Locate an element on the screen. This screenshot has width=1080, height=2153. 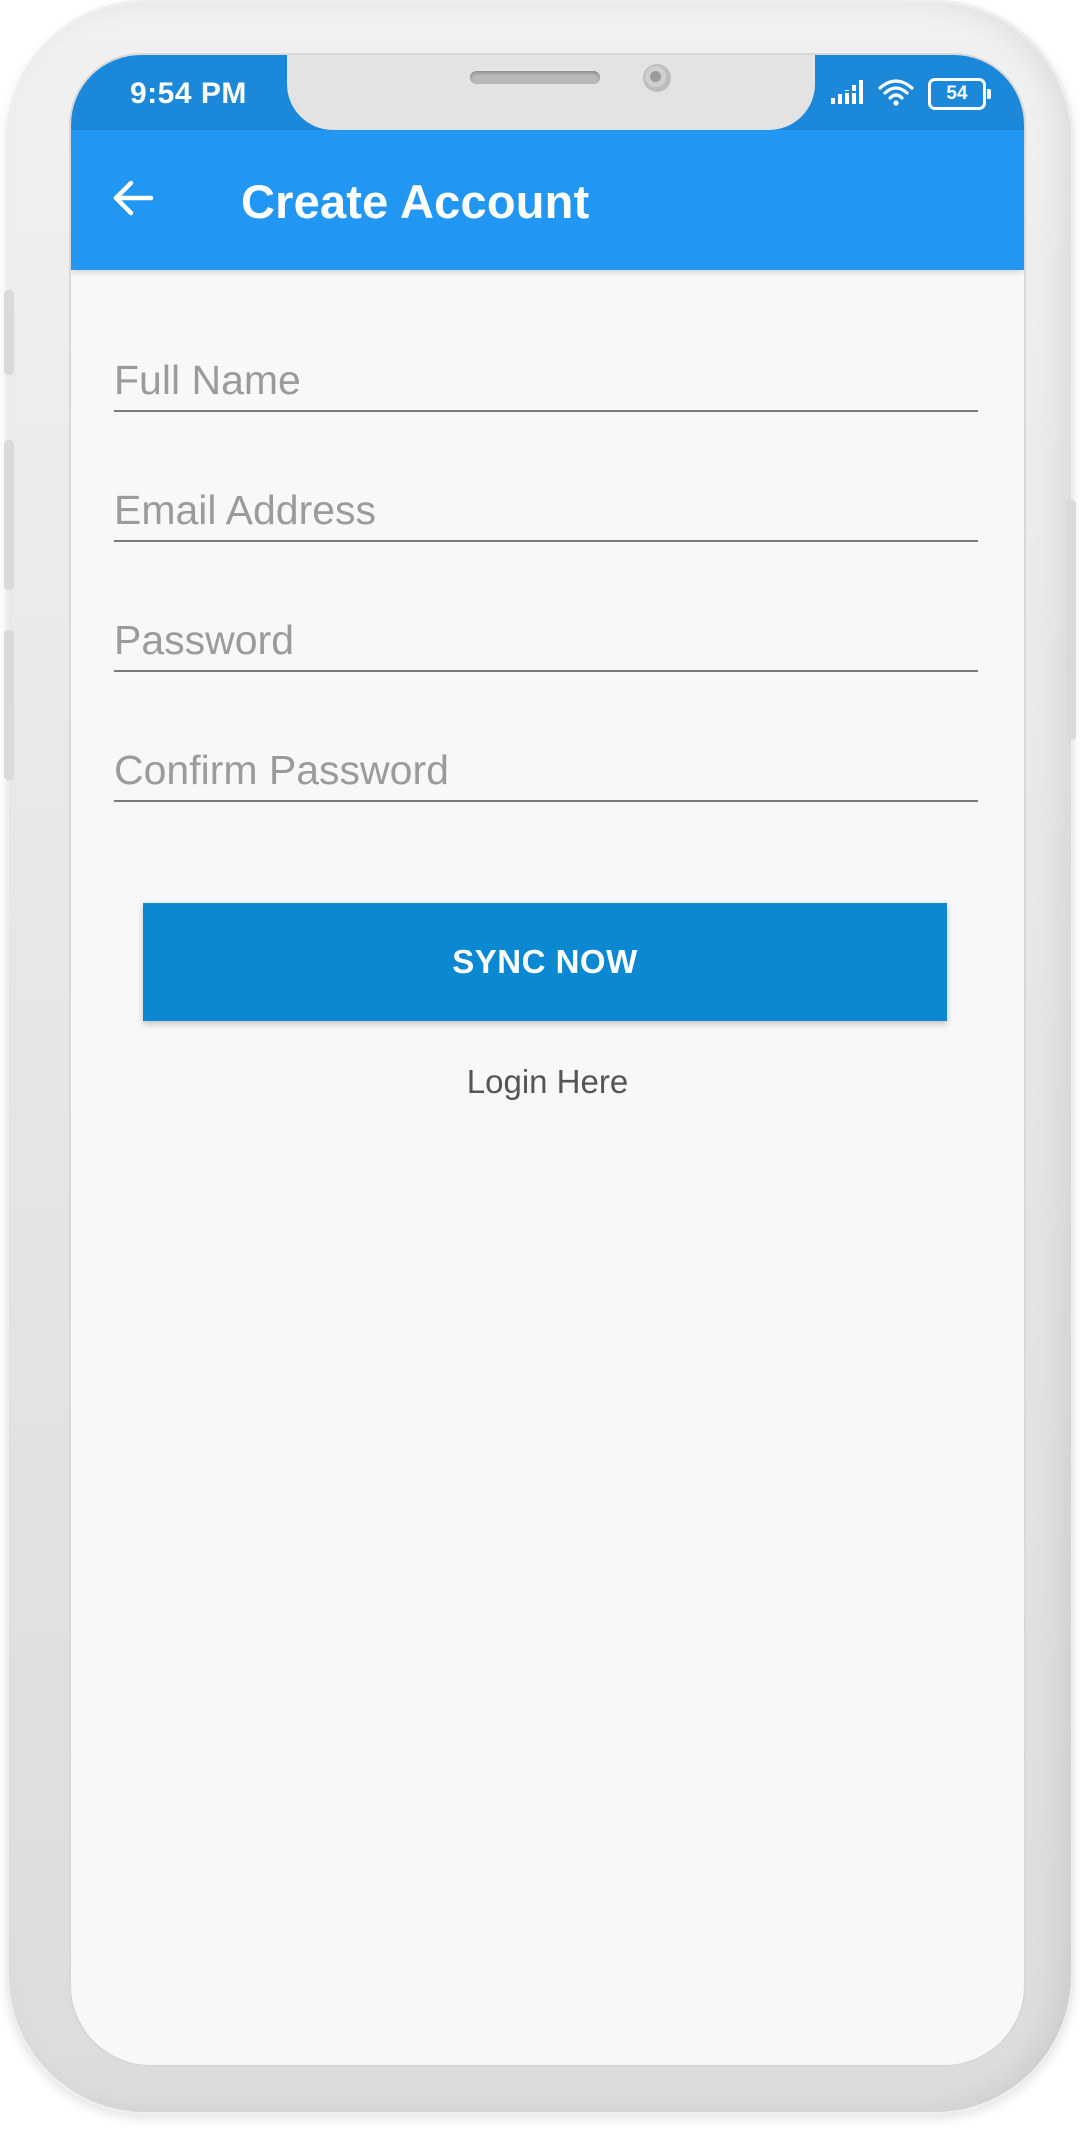
confirm-password-field is located at coordinates (546, 766).